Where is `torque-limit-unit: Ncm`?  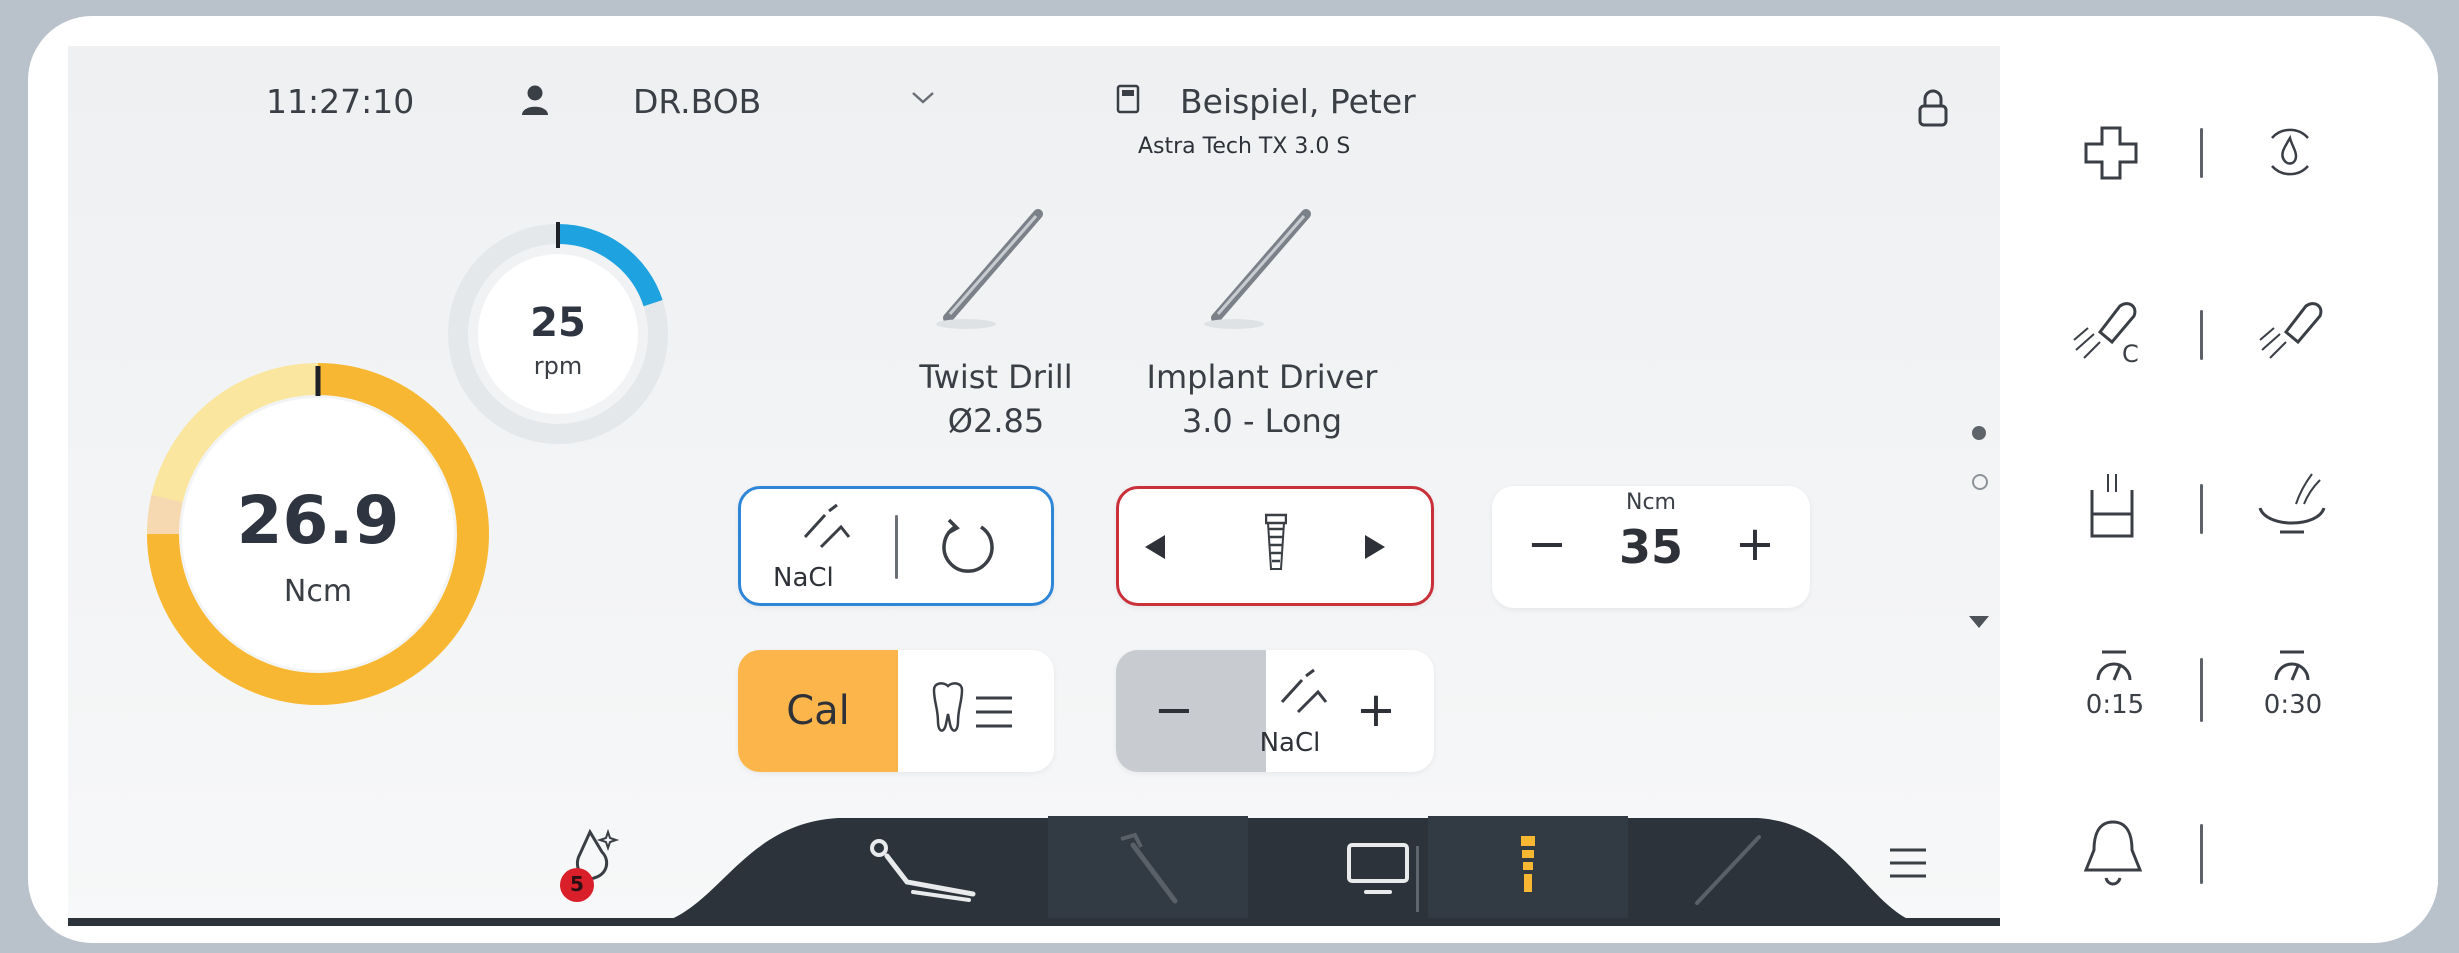
torque-limit-unit: Ncm is located at coordinates (1651, 502).